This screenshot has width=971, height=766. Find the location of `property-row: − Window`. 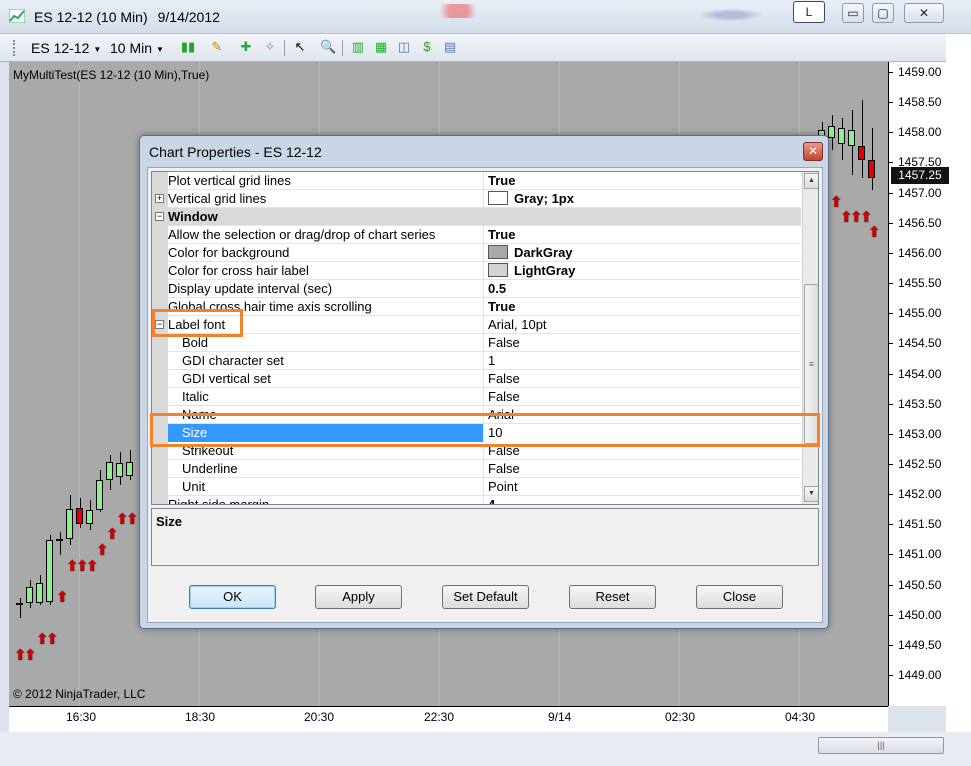

property-row: − Window is located at coordinates (476, 217).